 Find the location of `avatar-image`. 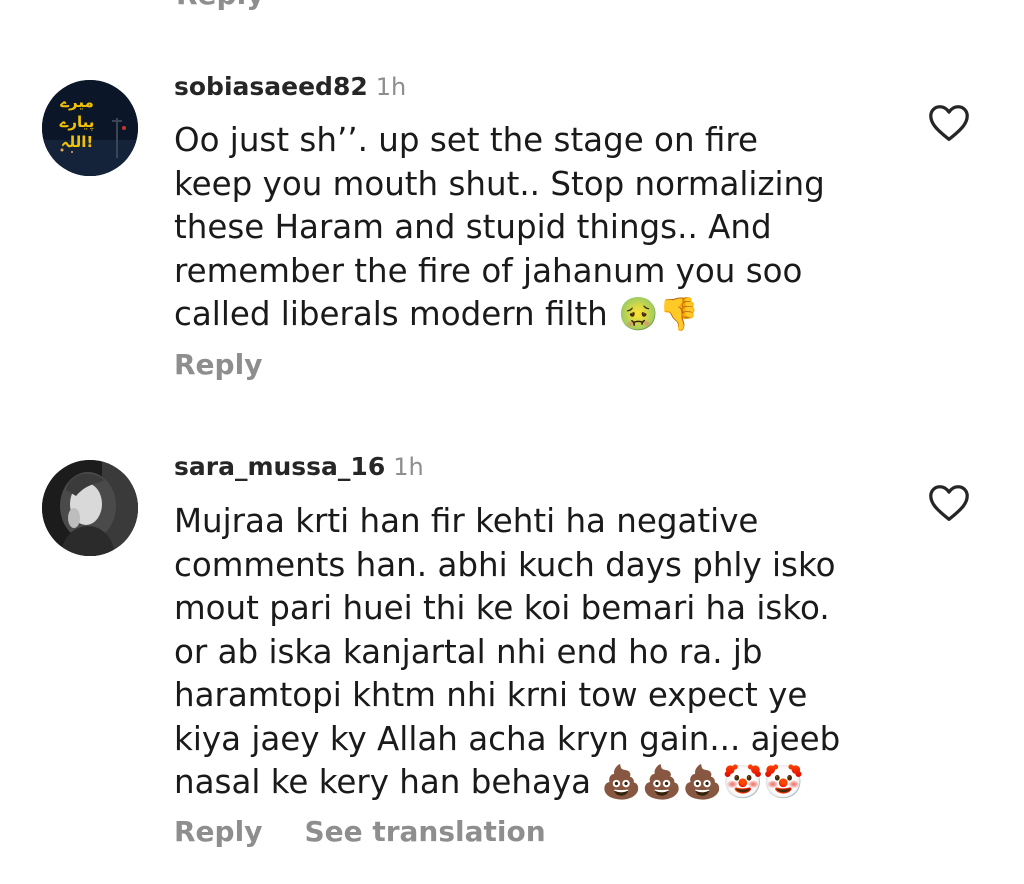

avatar-image is located at coordinates (90, 508).